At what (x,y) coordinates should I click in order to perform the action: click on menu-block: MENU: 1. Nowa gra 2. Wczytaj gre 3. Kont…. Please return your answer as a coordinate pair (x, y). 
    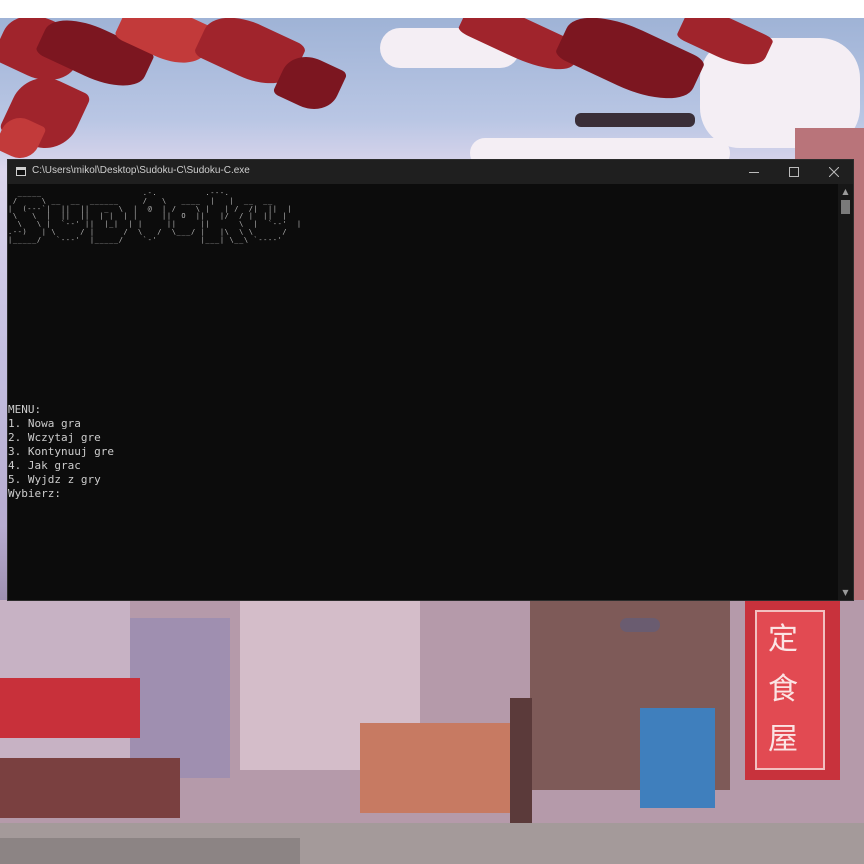
    Looking at the image, I should click on (61, 452).